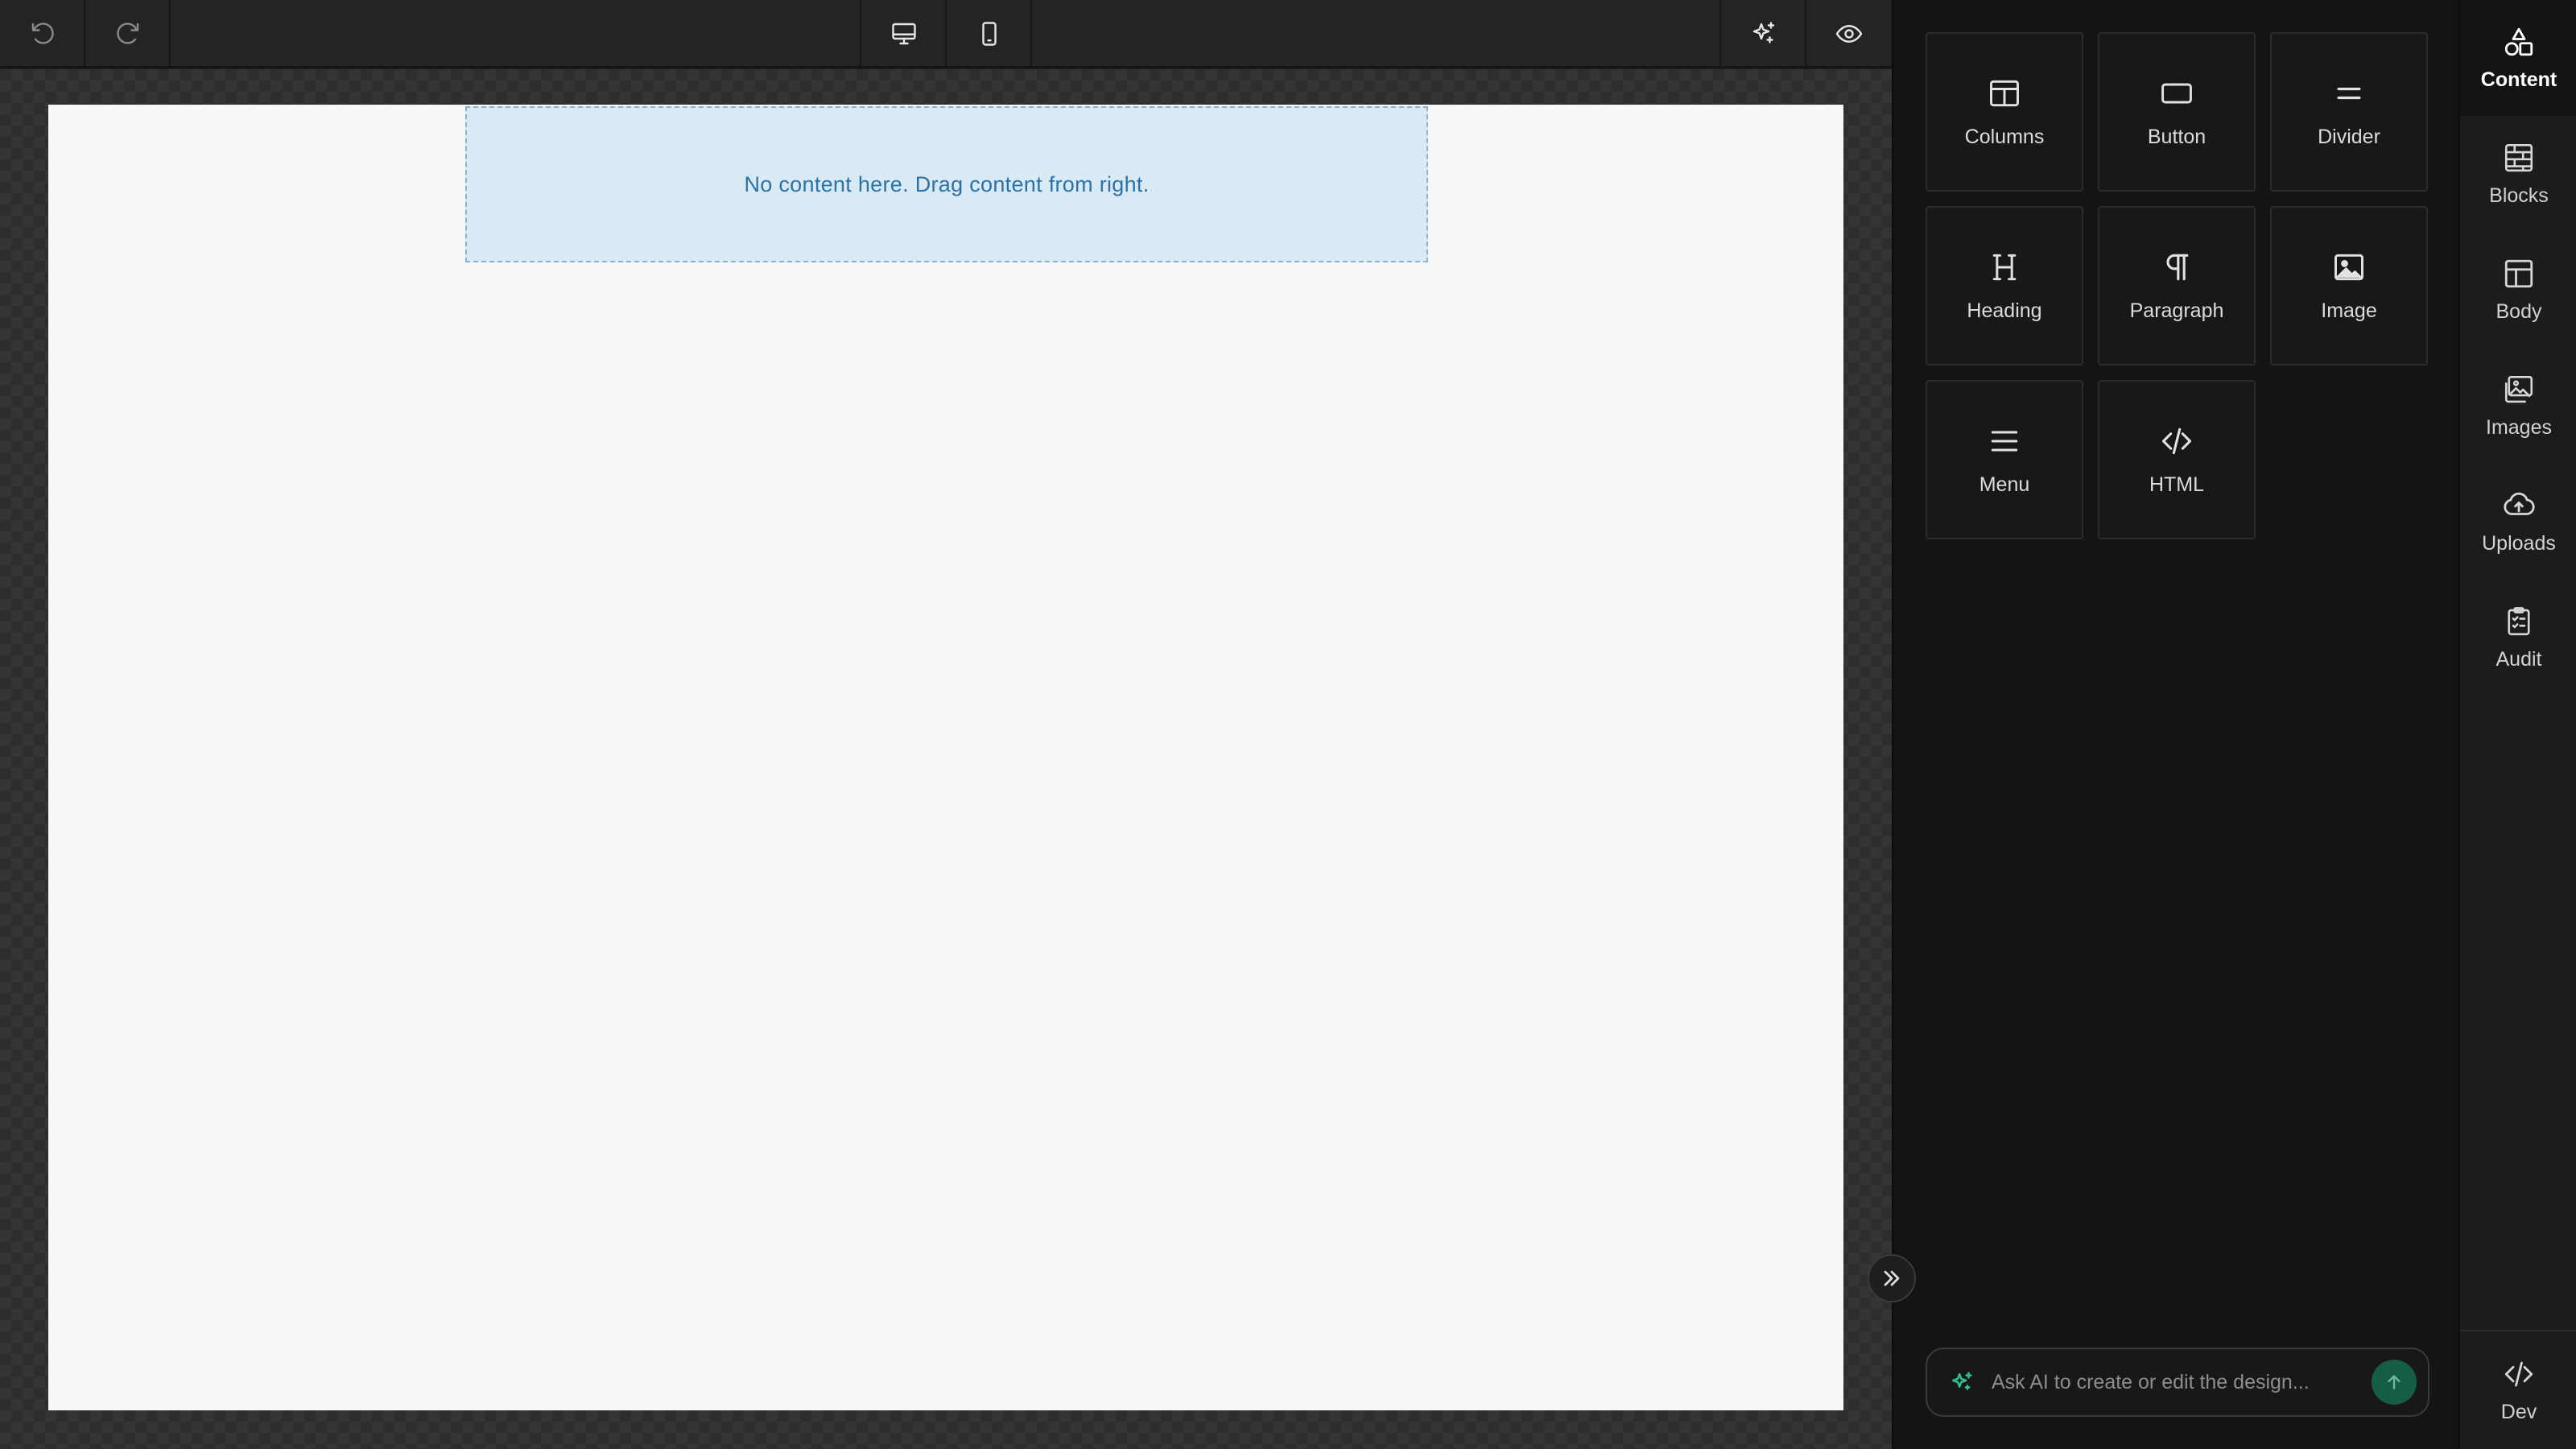 The width and height of the screenshot is (2576, 1449). Describe the element at coordinates (2519, 311) in the screenshot. I see `nav-label: Body` at that location.